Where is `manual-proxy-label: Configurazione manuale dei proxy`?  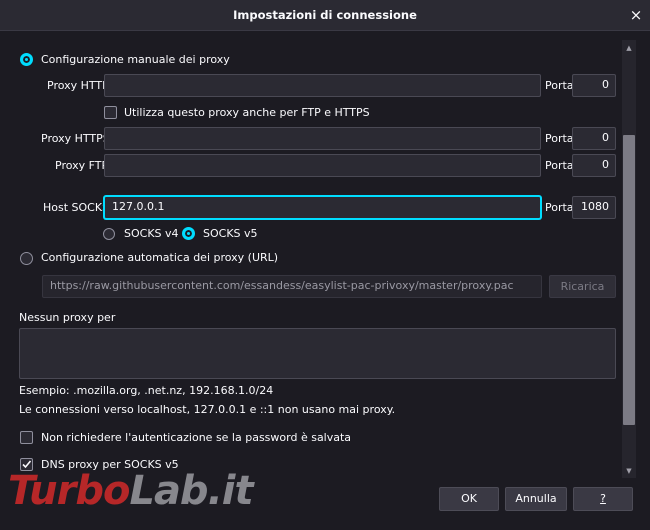
manual-proxy-label: Configurazione manuale dei proxy is located at coordinates (135, 59).